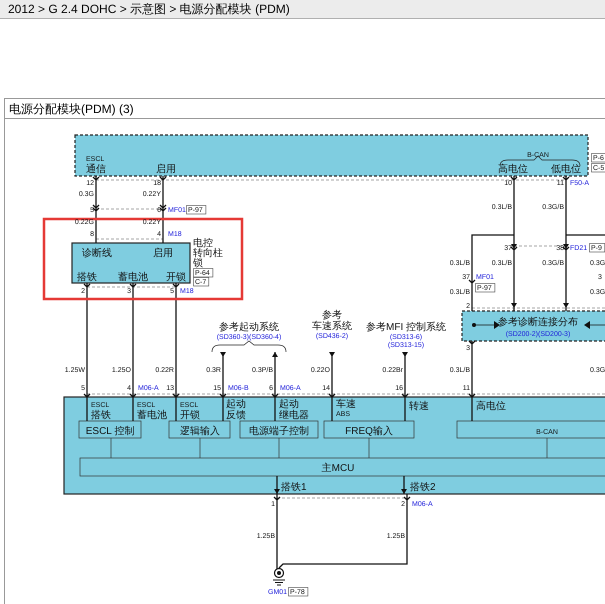 The image size is (605, 604). I want to click on diagram-label: 搭铁2, so click(423, 487).